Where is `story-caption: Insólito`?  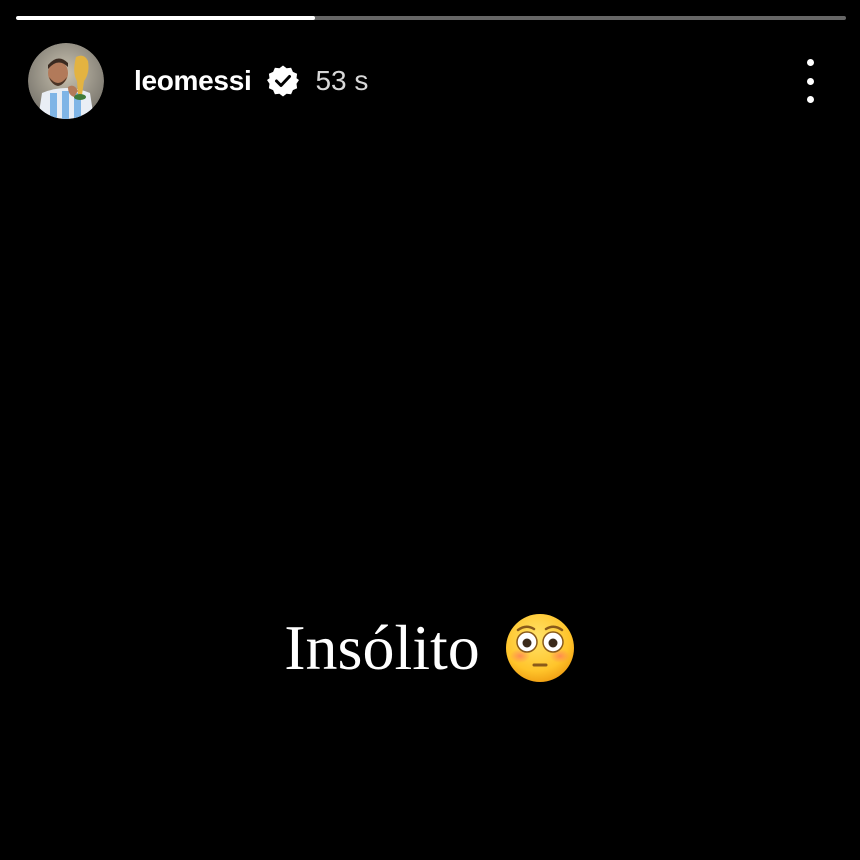
story-caption: Insólito is located at coordinates (430, 648).